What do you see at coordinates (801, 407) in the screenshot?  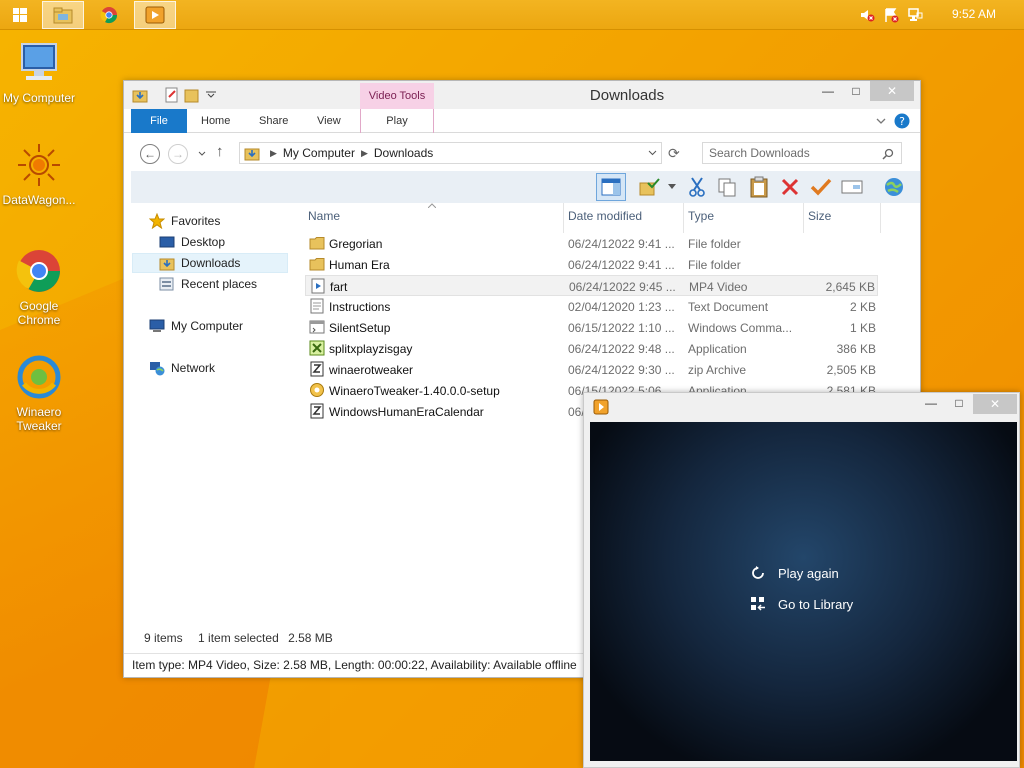 I see `media-player-titlebar: — □ ✕` at bounding box center [801, 407].